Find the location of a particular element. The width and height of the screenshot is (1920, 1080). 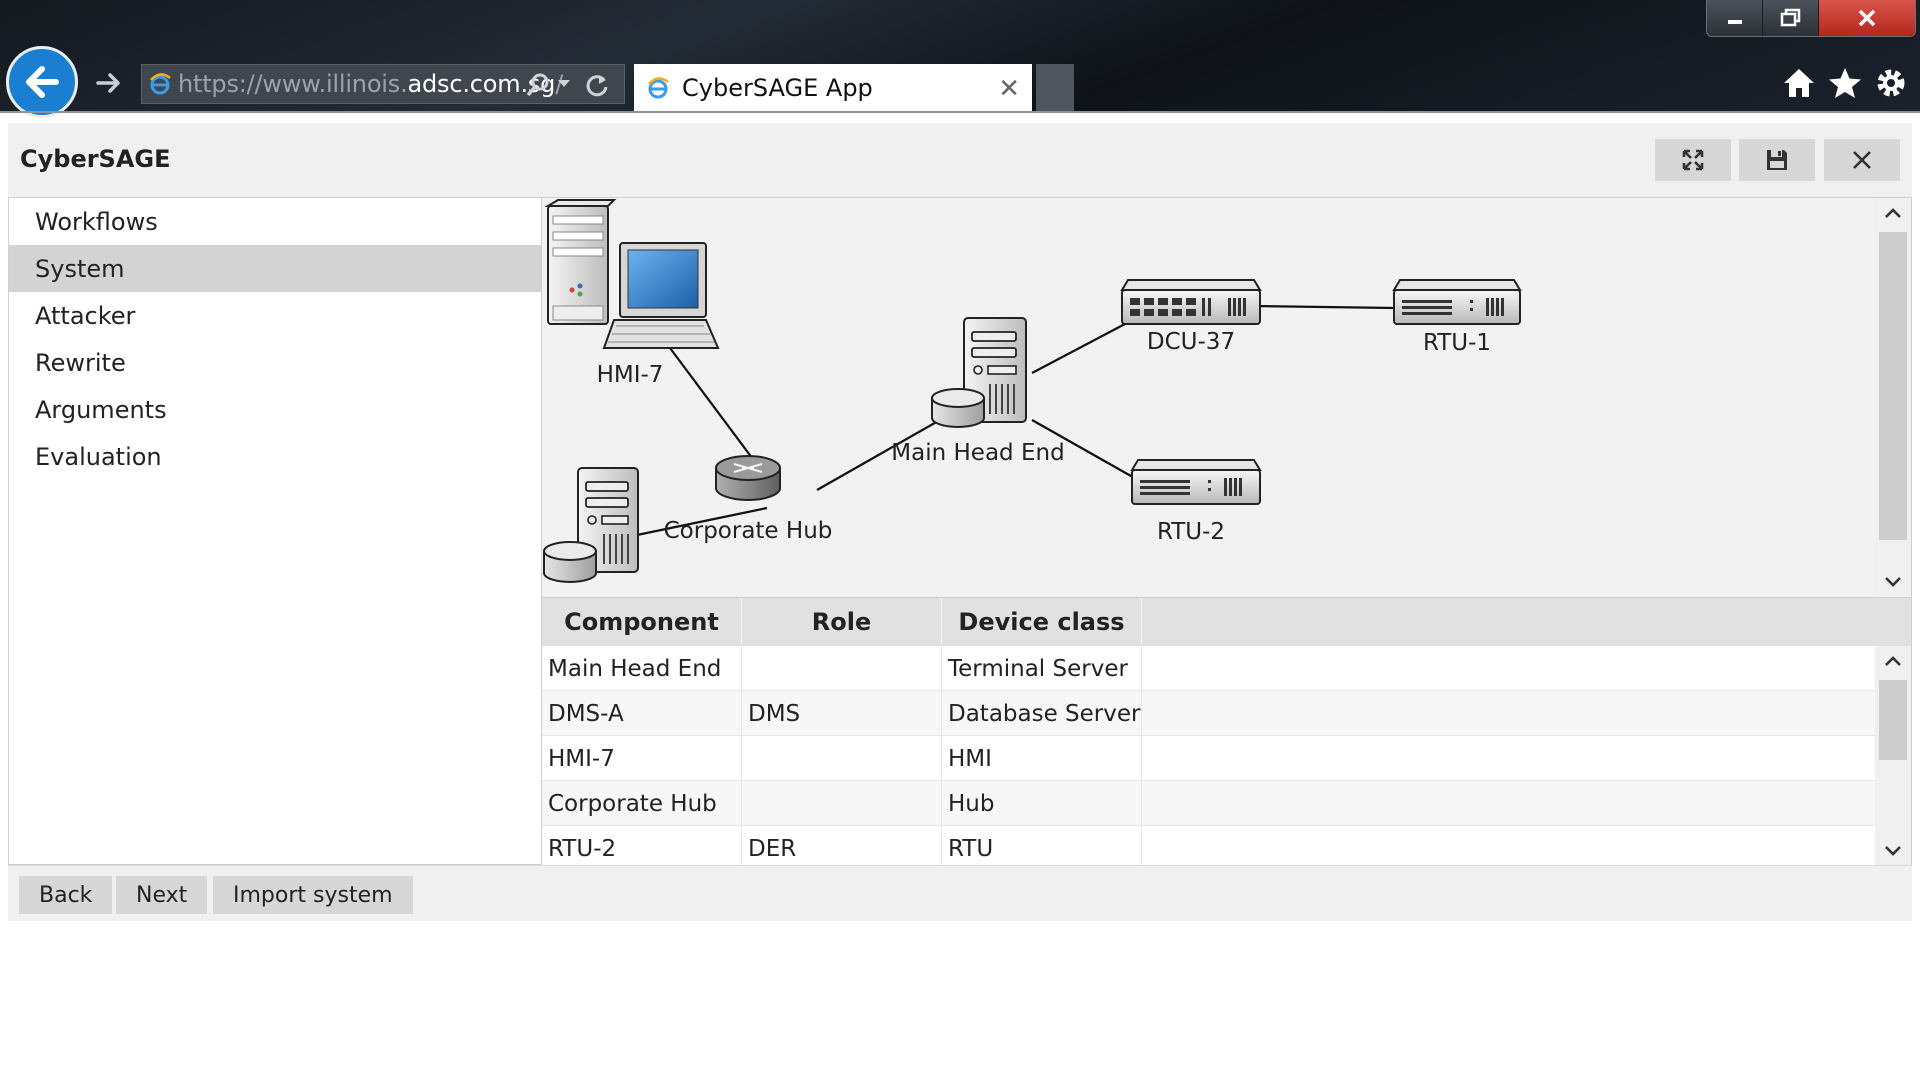

cell-component: RTU-2 is located at coordinates (642, 845).